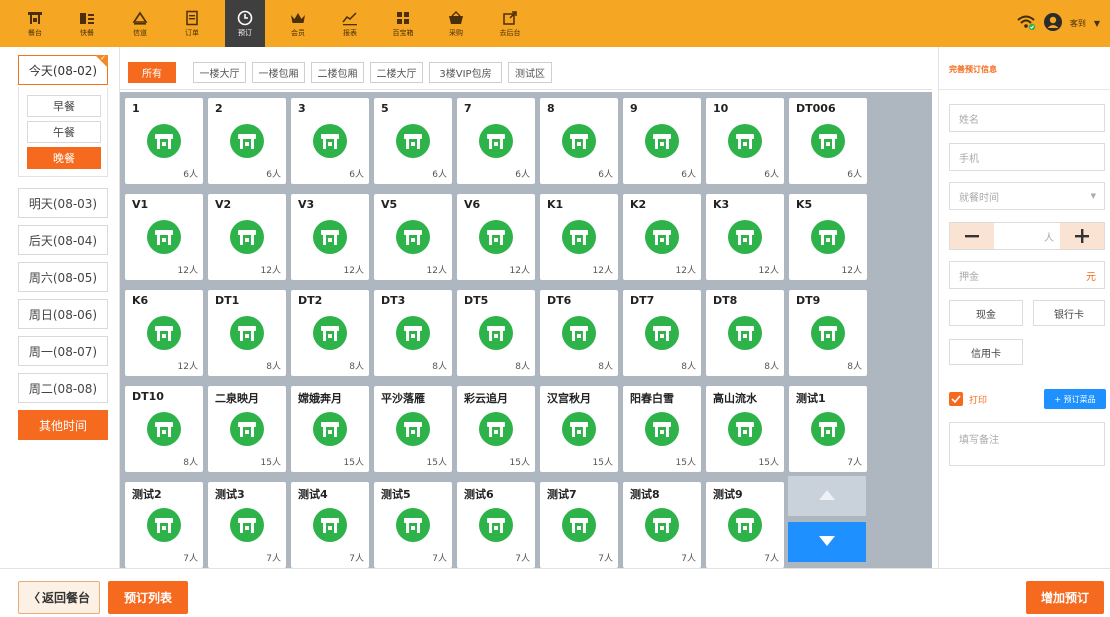 The height and width of the screenshot is (617, 1110). Describe the element at coordinates (1075, 399) in the screenshot. I see `order-dish-button: + 预订菜品` at that location.